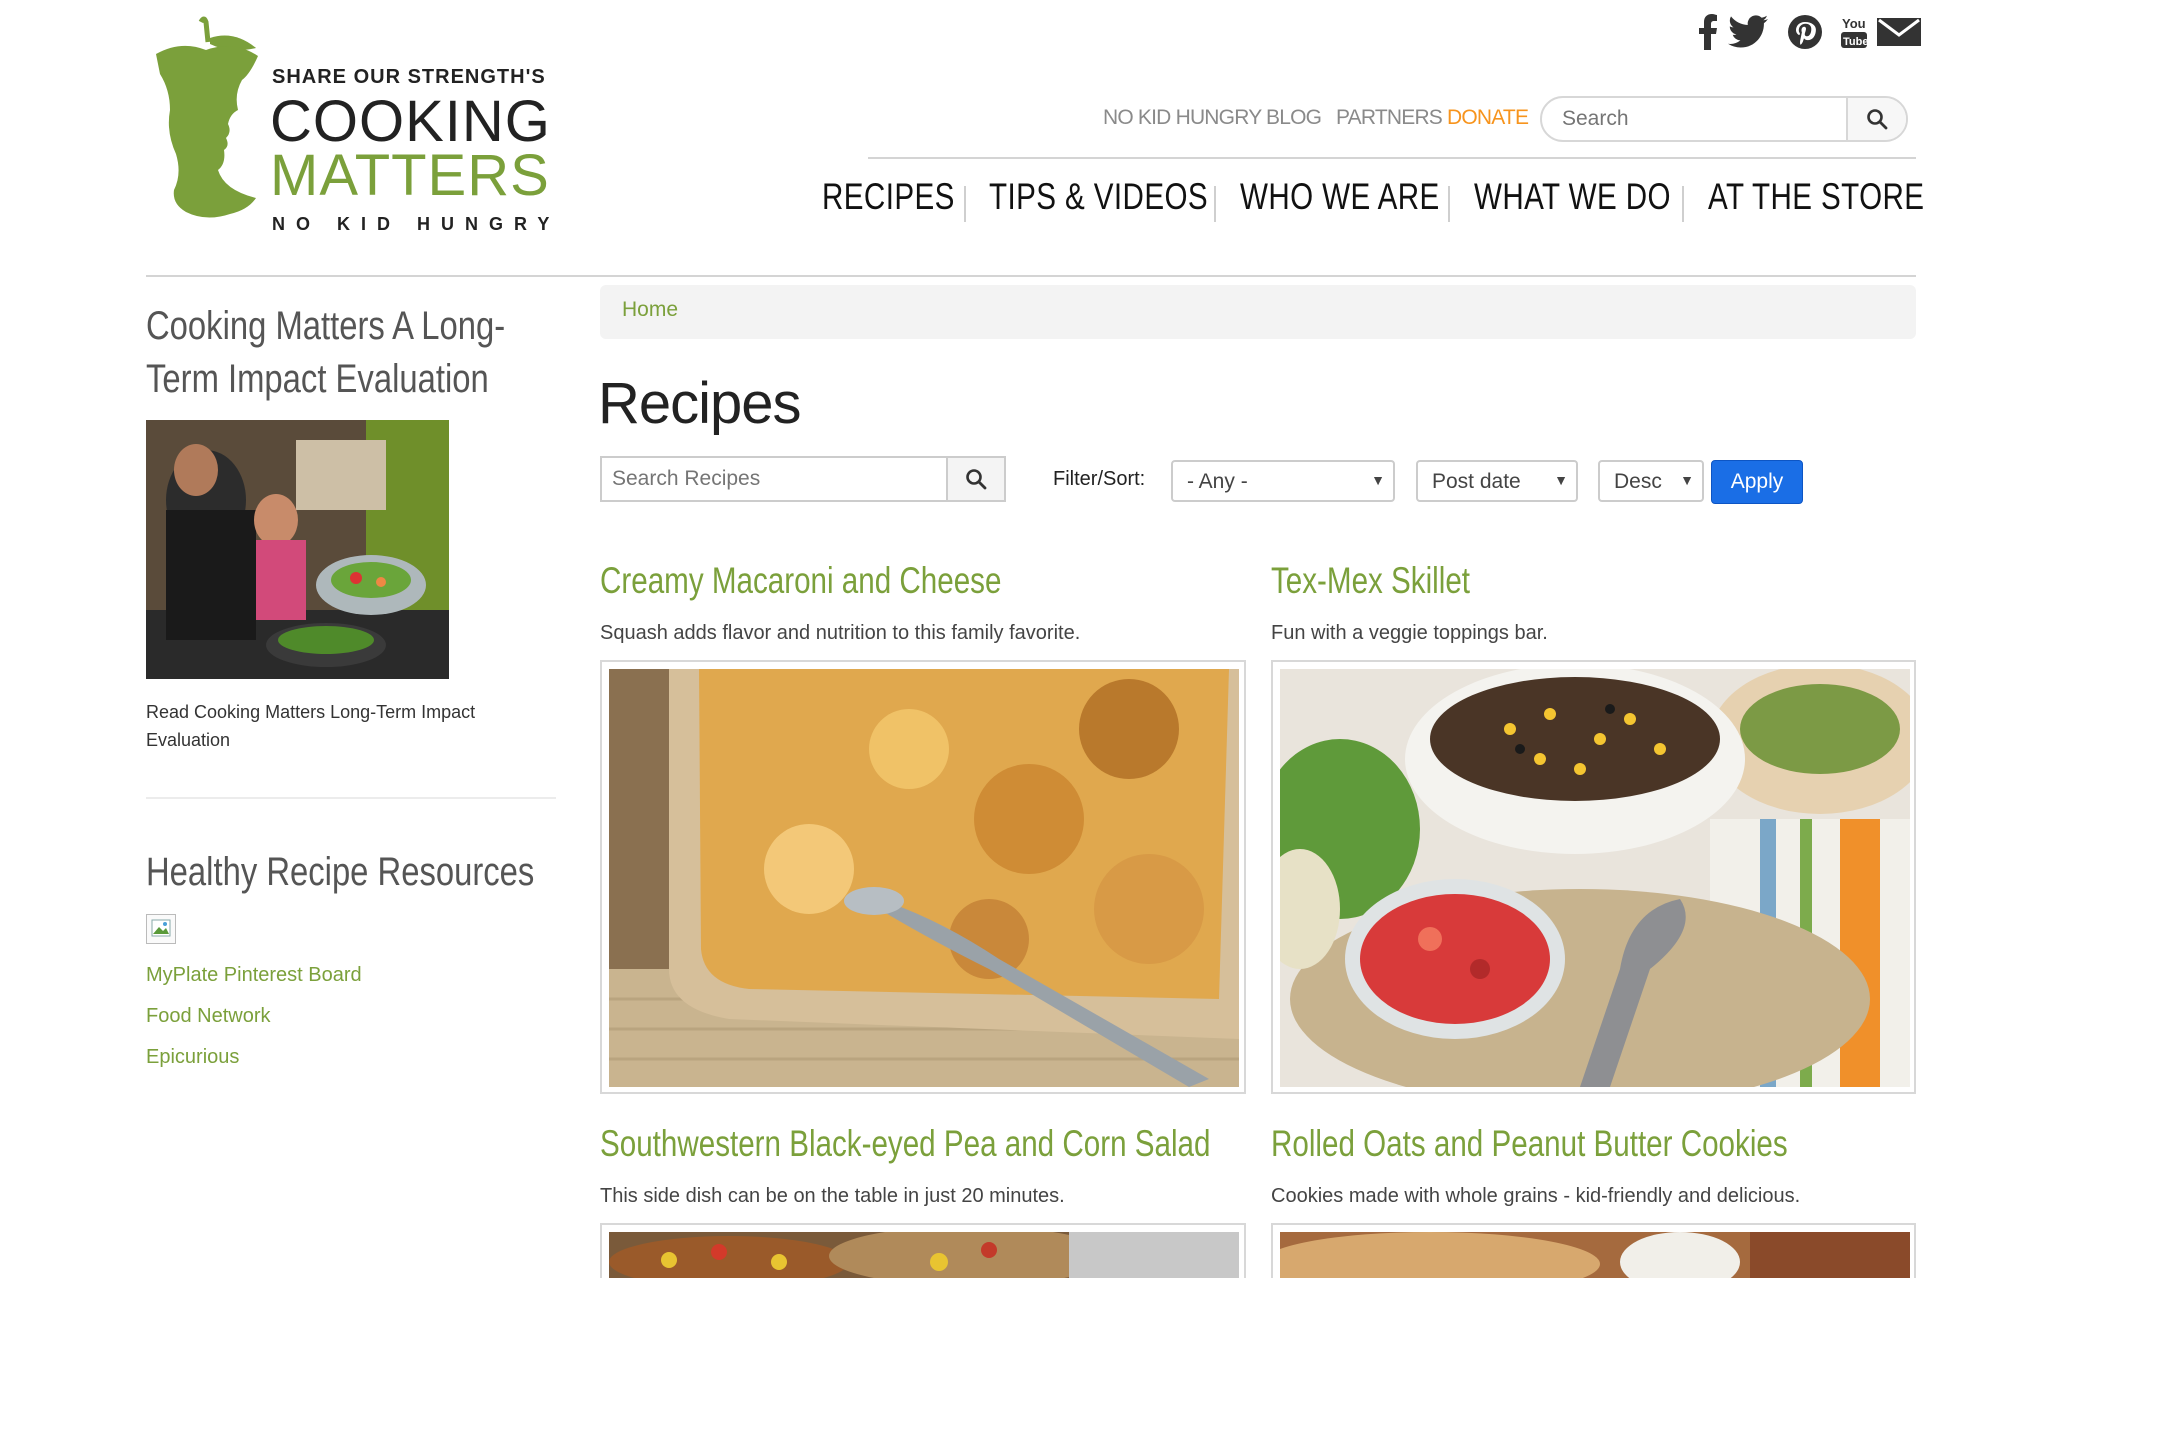  Describe the element at coordinates (1706, 119) in the screenshot. I see `site-search-input` at that location.